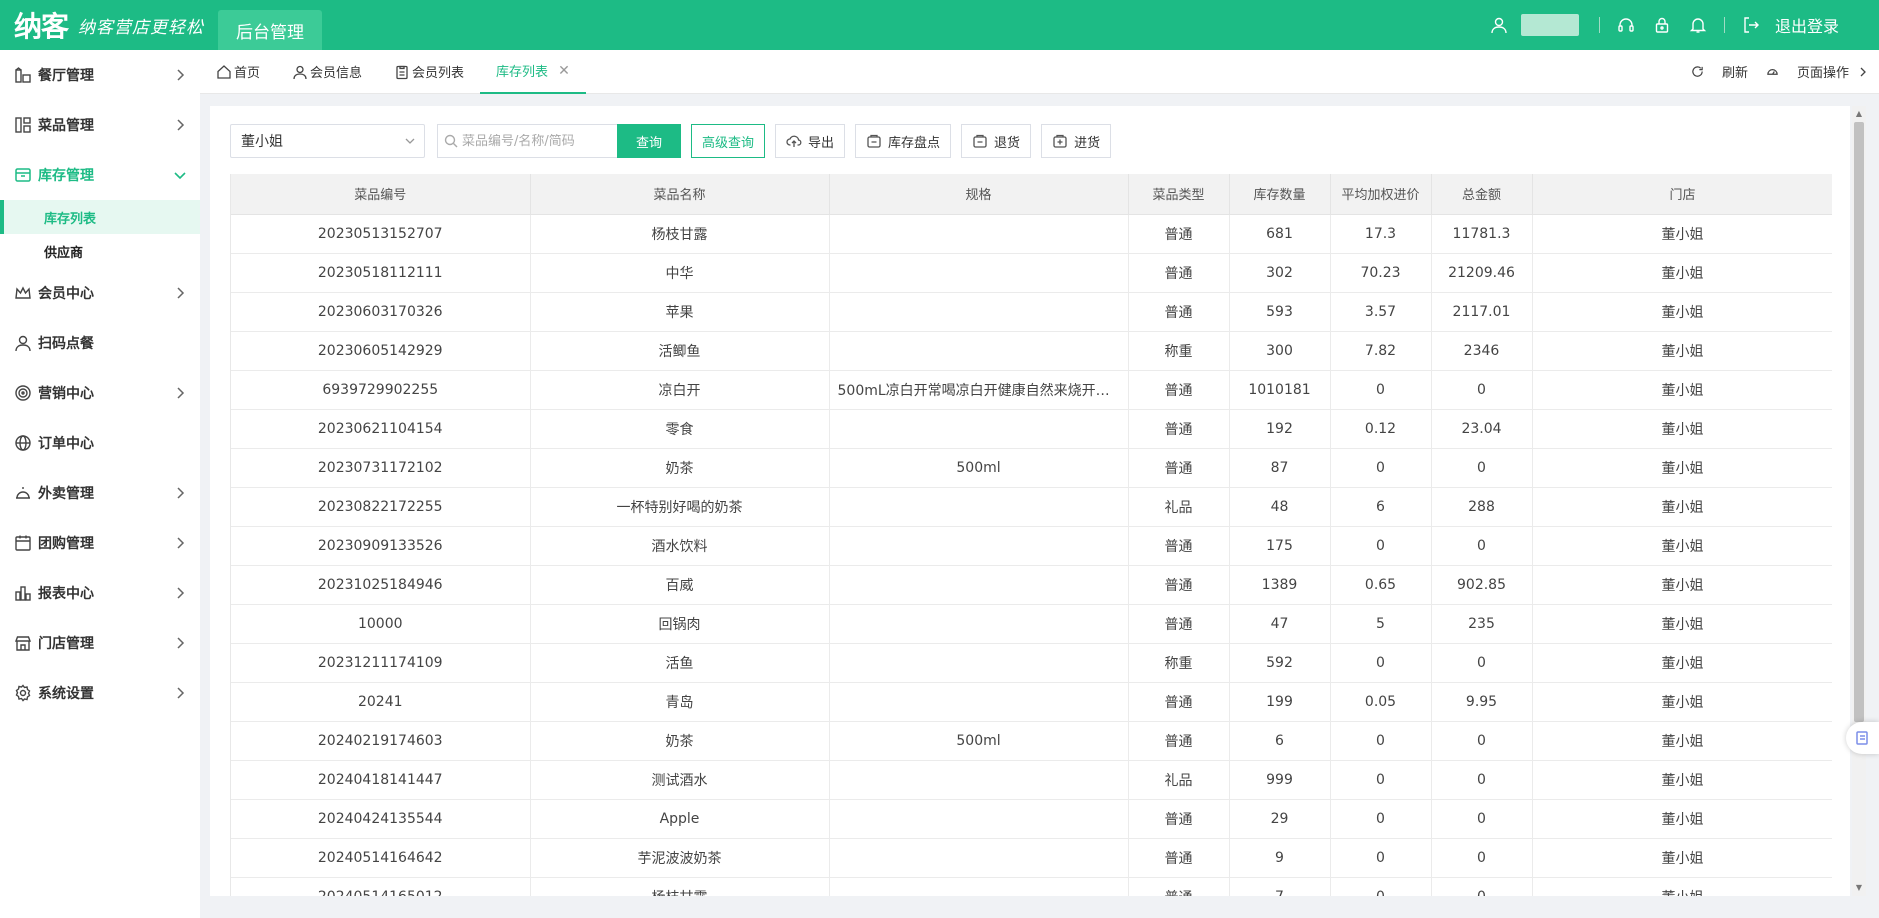  I want to click on export-button: 导出, so click(810, 141).